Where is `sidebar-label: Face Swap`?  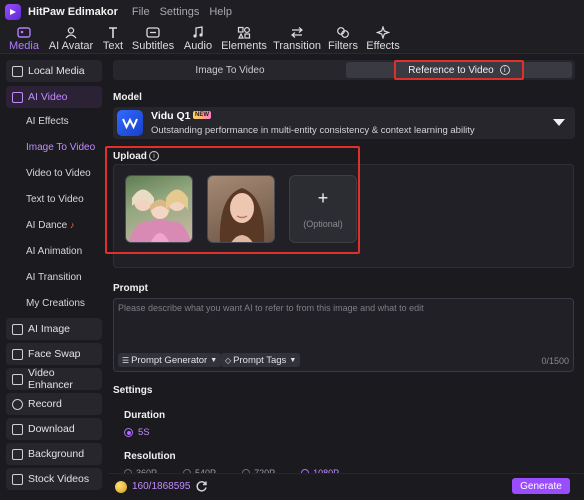 sidebar-label: Face Swap is located at coordinates (54, 354).